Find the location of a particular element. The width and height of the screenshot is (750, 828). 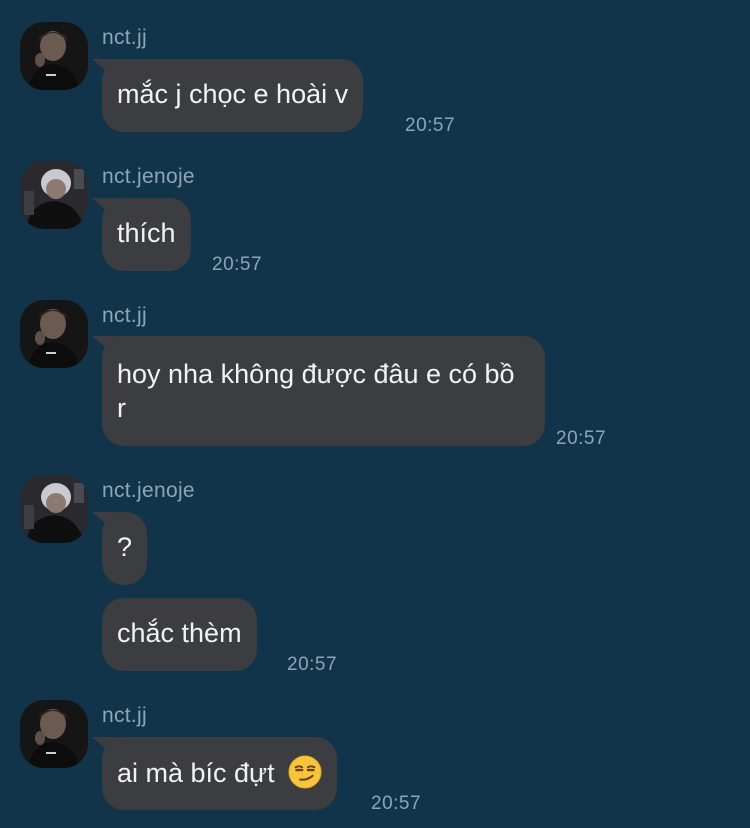

message-text: mắc j chọc e hoài v is located at coordinates (233, 94).